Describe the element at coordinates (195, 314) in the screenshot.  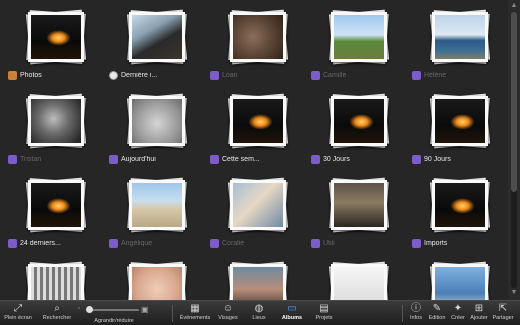
I see `events-button: ▦ Événements` at that location.